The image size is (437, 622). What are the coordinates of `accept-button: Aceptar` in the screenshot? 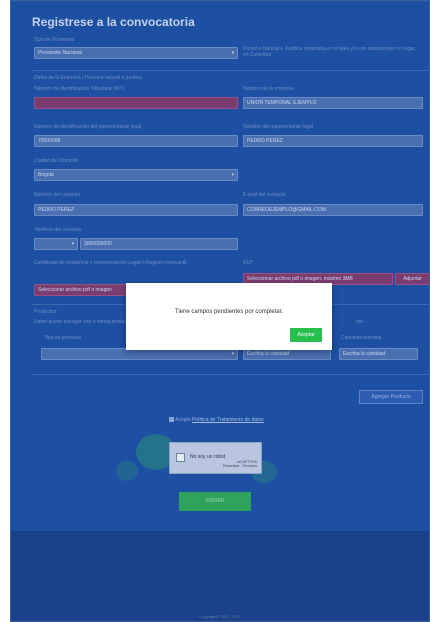 It's located at (306, 335).